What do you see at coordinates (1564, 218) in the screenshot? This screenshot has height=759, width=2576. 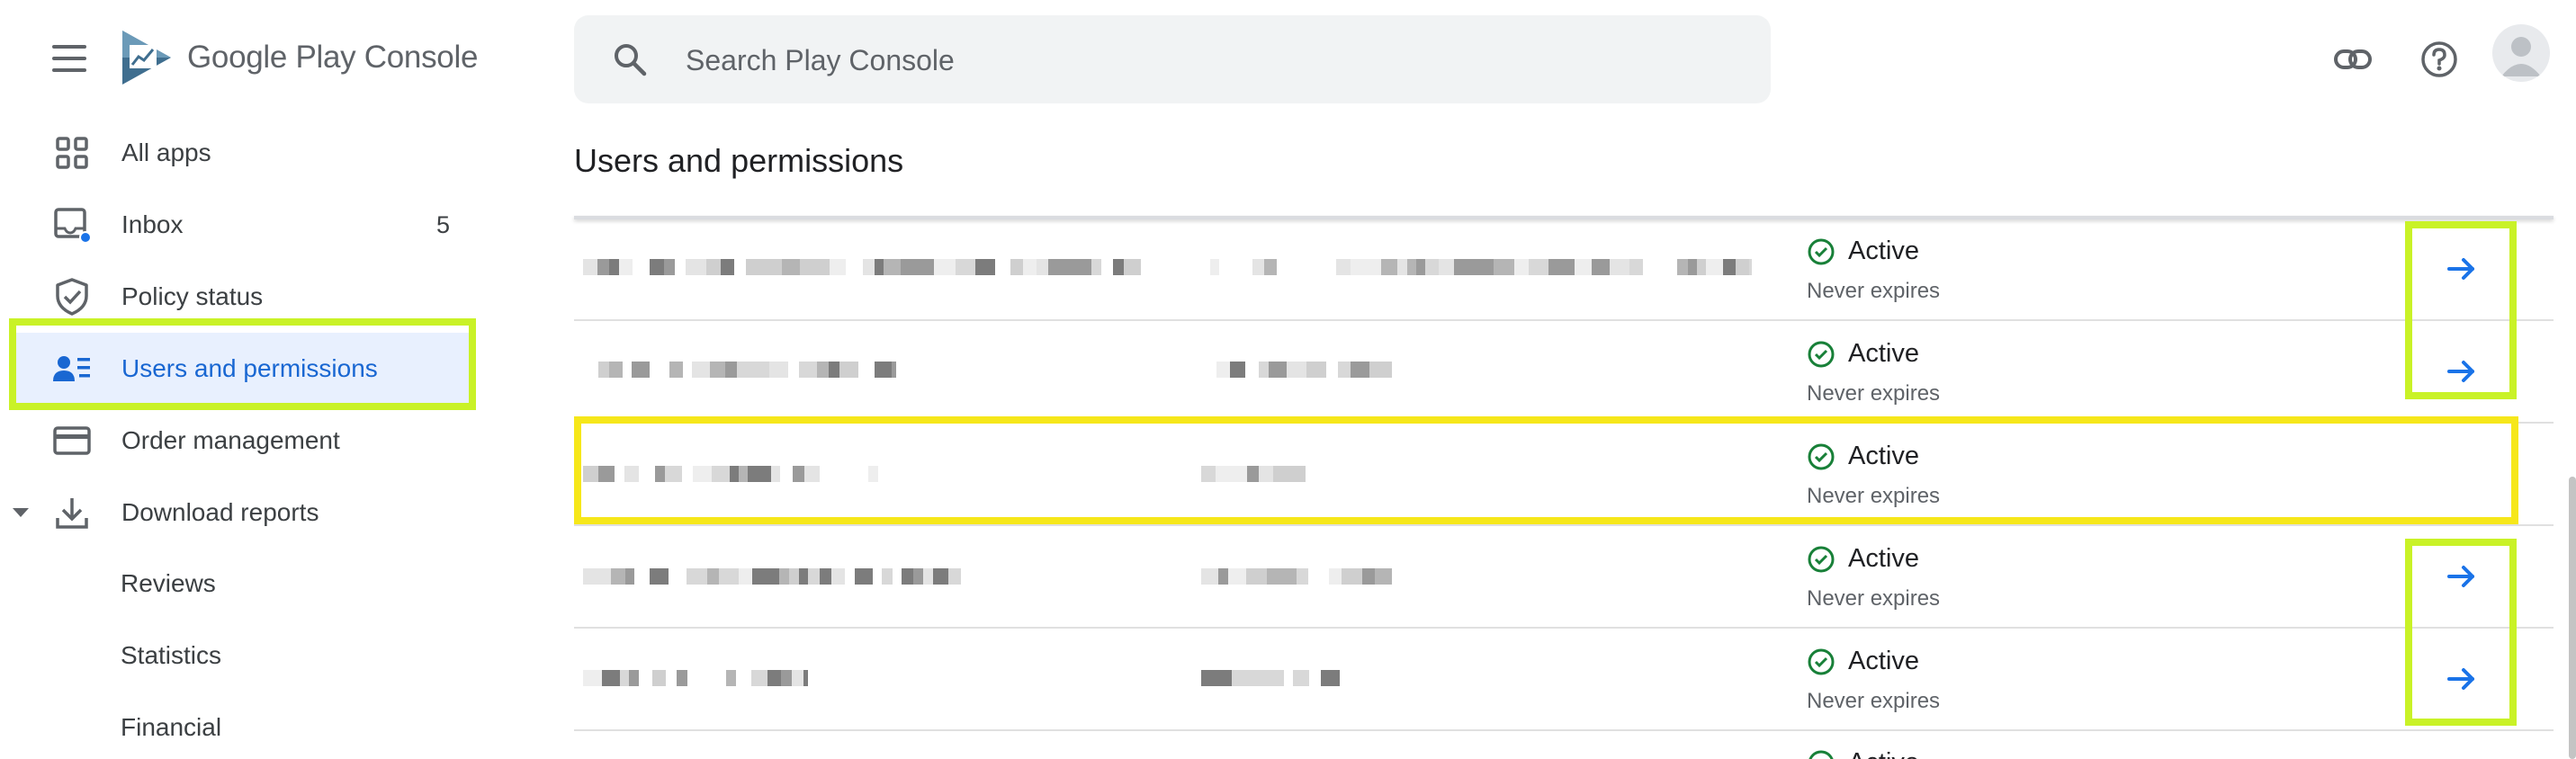 I see `table-top-divider` at bounding box center [1564, 218].